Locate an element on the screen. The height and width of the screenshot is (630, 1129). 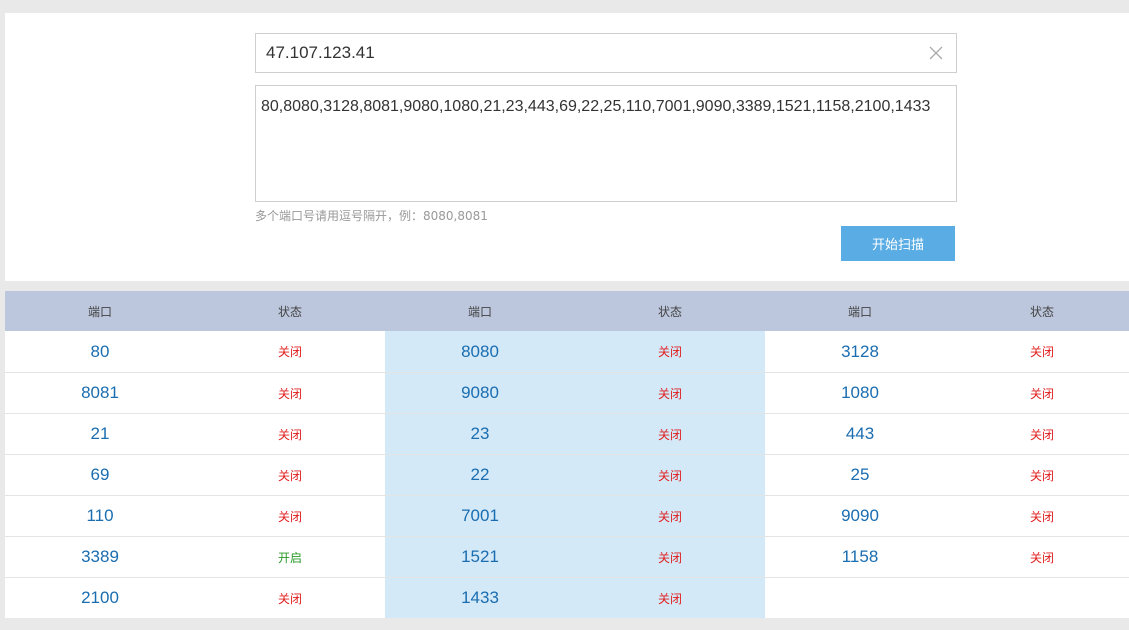
port-number: 69 is located at coordinates (100, 474).